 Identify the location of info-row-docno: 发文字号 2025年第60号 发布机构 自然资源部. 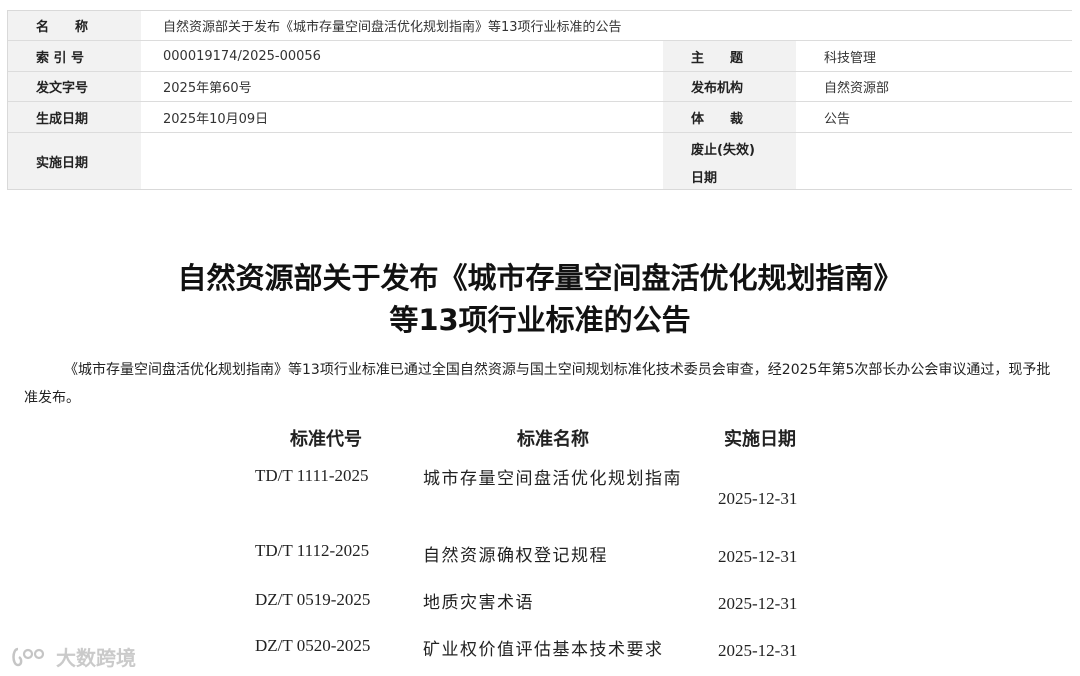
(540, 87).